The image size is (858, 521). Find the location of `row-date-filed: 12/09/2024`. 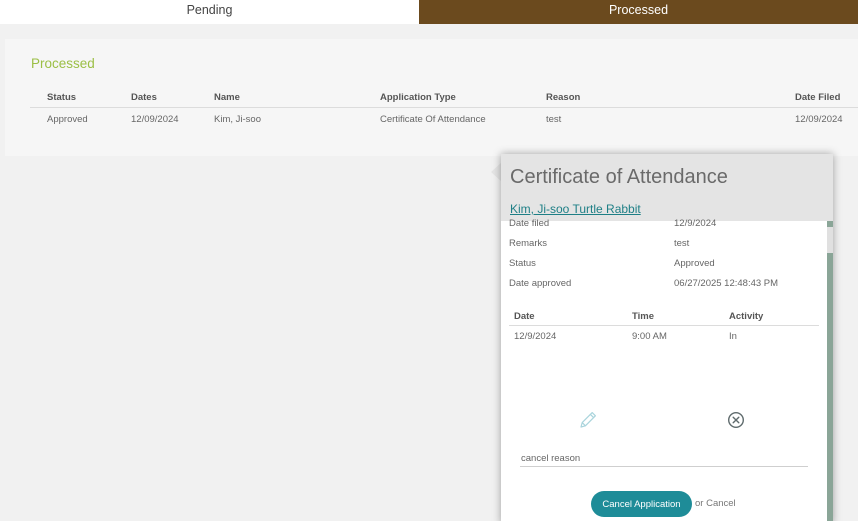

row-date-filed: 12/09/2024 is located at coordinates (819, 119).